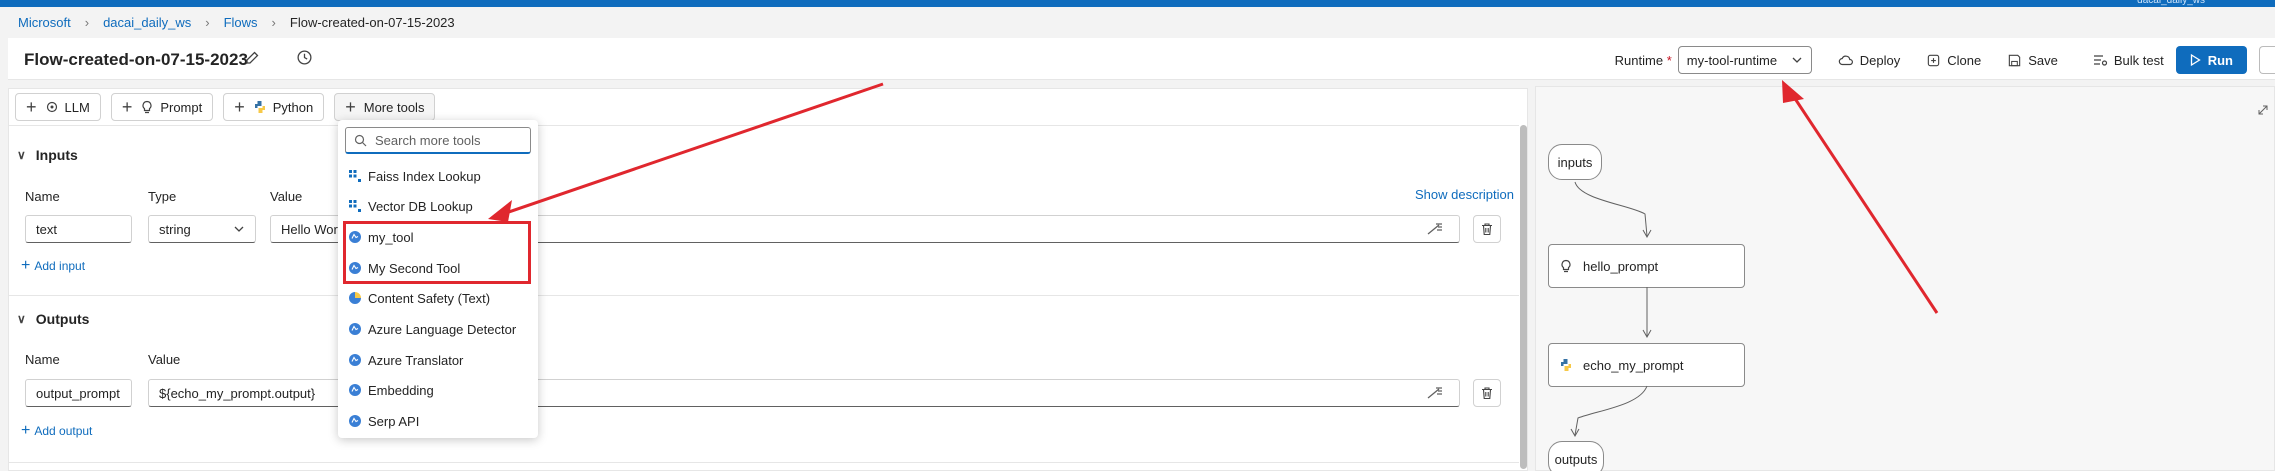 The image size is (2275, 471). I want to click on output-name-value: output_prompt, so click(78, 393).